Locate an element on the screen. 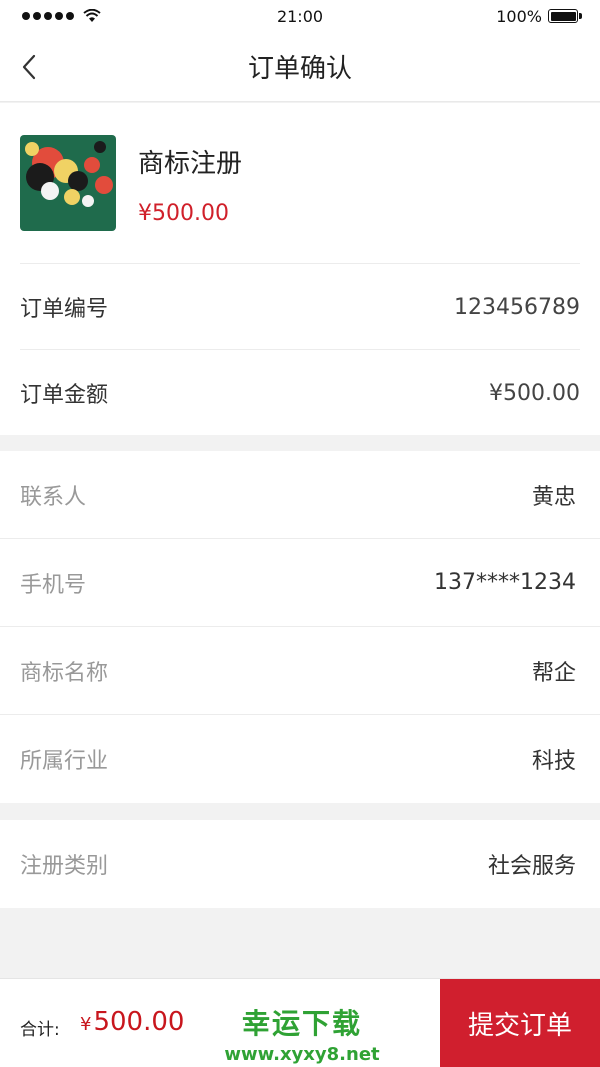  page-title: 订单确认 is located at coordinates (299, 69).